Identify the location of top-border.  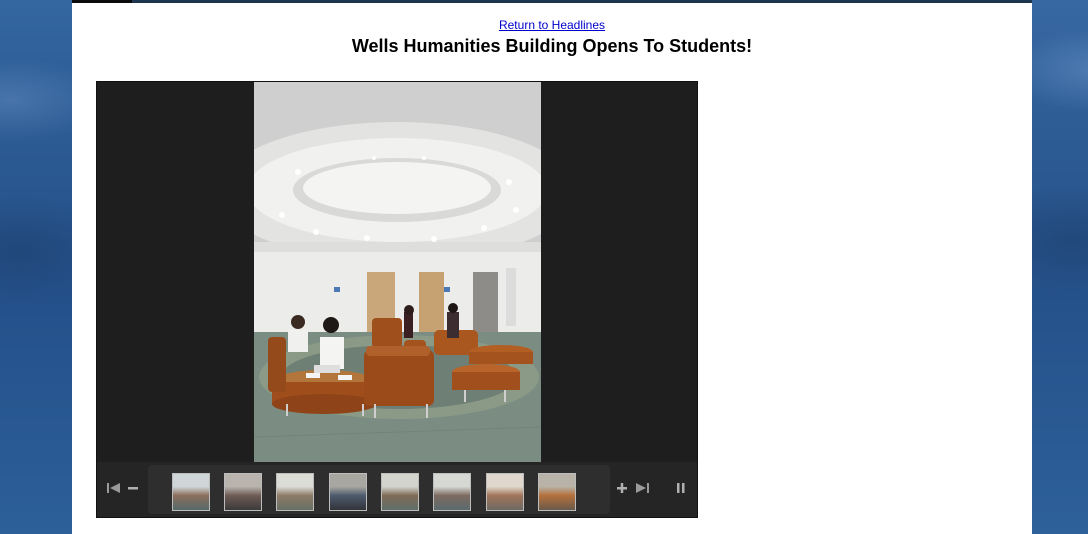
(552, 1).